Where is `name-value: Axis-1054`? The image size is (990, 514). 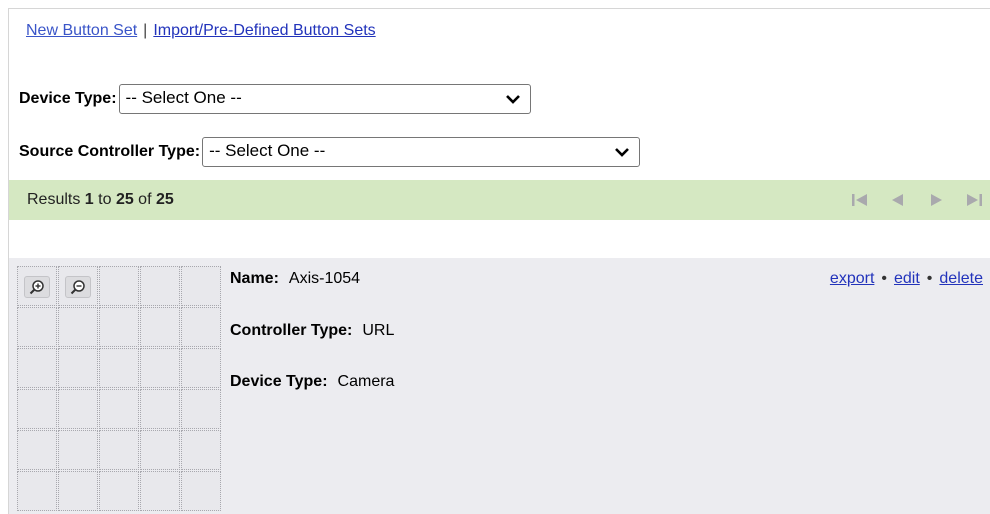 name-value: Axis-1054 is located at coordinates (324, 278).